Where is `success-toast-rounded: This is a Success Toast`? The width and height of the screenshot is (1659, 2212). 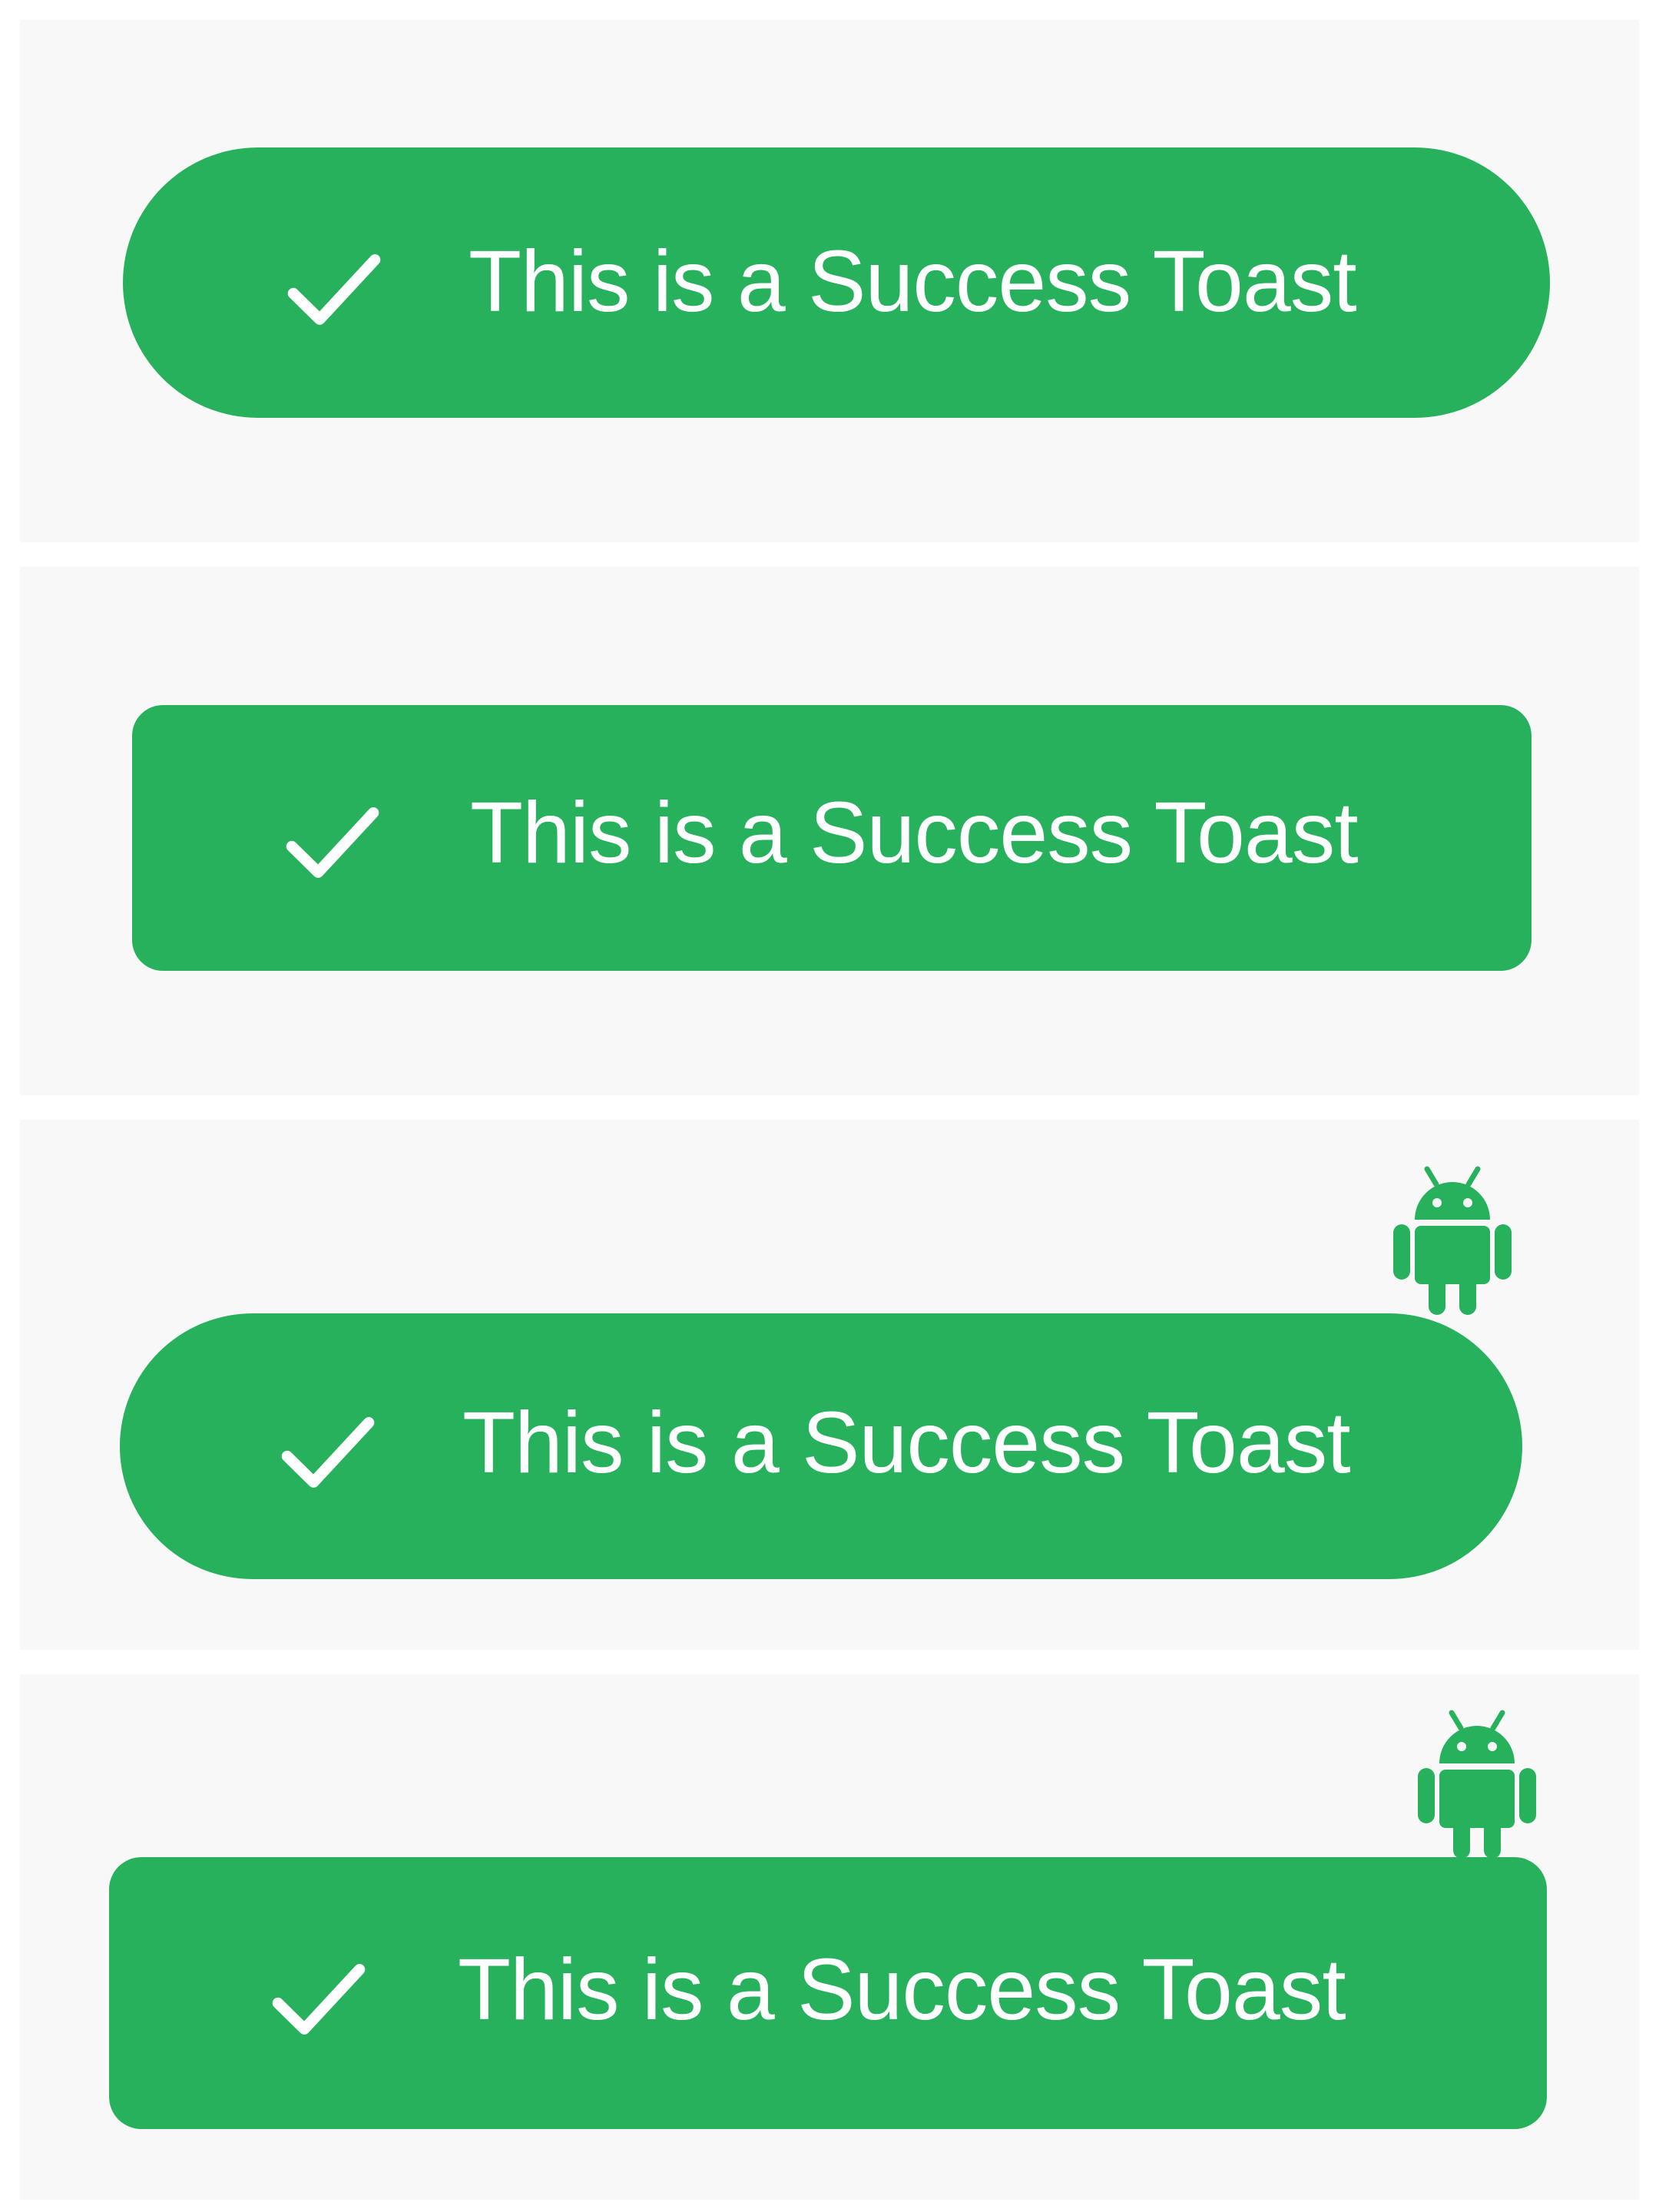 success-toast-rounded: This is a Success Toast is located at coordinates (832, 838).